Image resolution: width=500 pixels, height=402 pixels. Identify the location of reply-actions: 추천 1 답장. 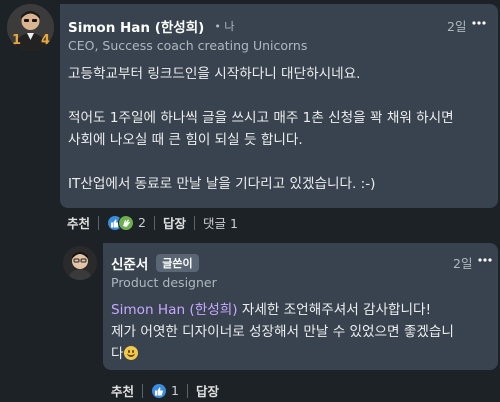
(165, 390).